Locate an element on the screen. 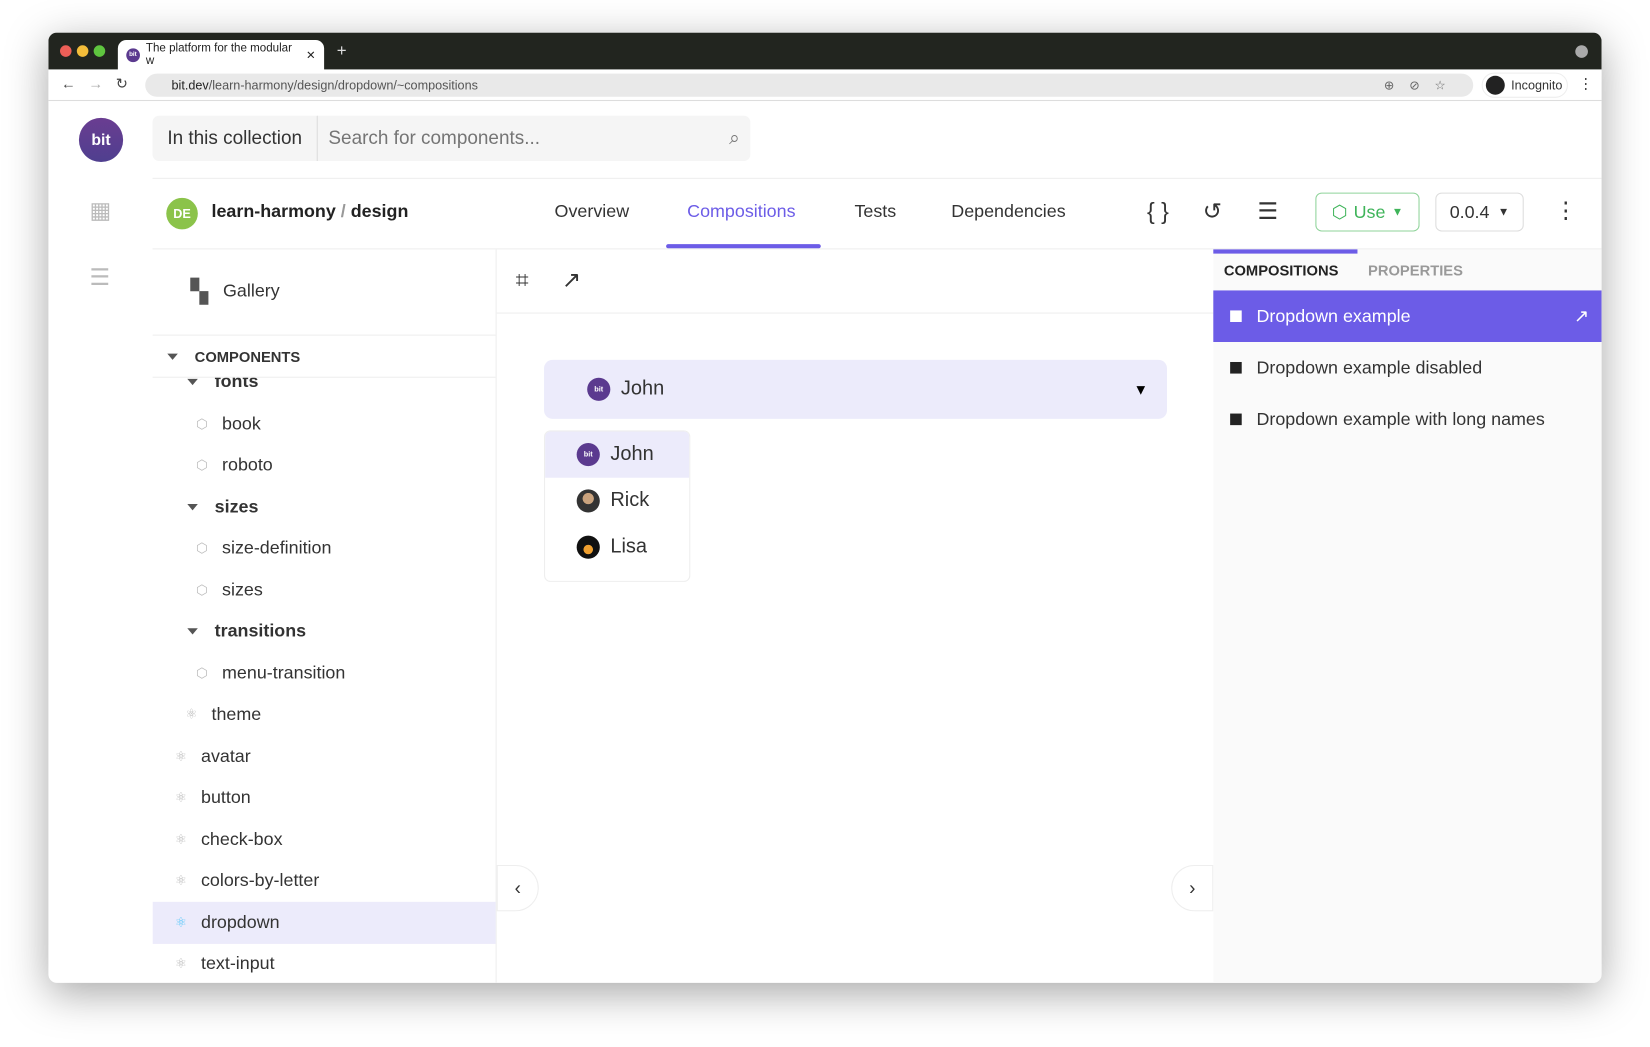 Image resolution: width=1650 pixels, height=1047 pixels. version-label: 0.0.4 is located at coordinates (1469, 211).